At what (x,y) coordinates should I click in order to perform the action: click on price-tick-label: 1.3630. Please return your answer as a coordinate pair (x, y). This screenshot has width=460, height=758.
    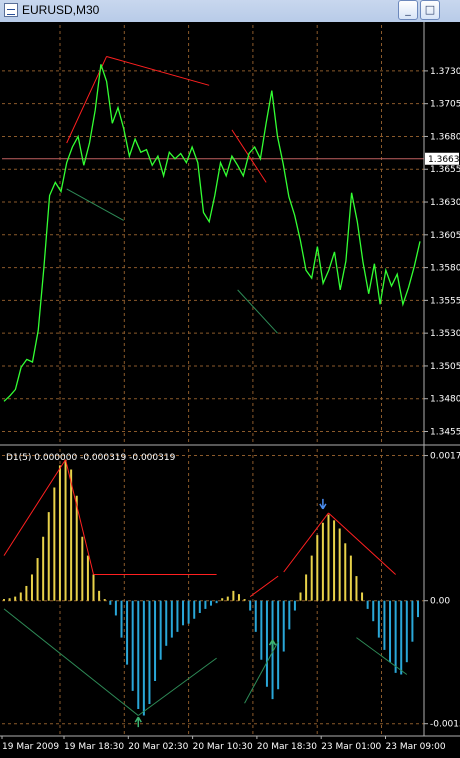
    Looking at the image, I should click on (445, 203).